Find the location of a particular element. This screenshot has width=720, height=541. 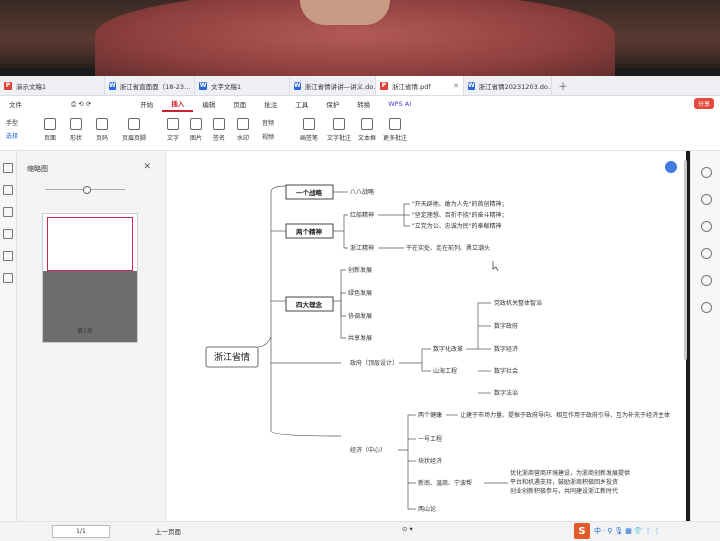

image-tool-label: 图片 is located at coordinates (196, 138).